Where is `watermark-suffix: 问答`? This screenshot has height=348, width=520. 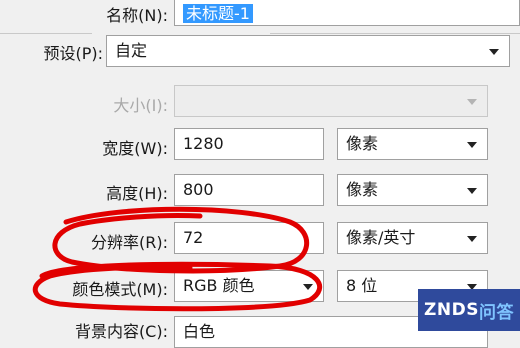
watermark-suffix: 问答 is located at coordinates (496, 312).